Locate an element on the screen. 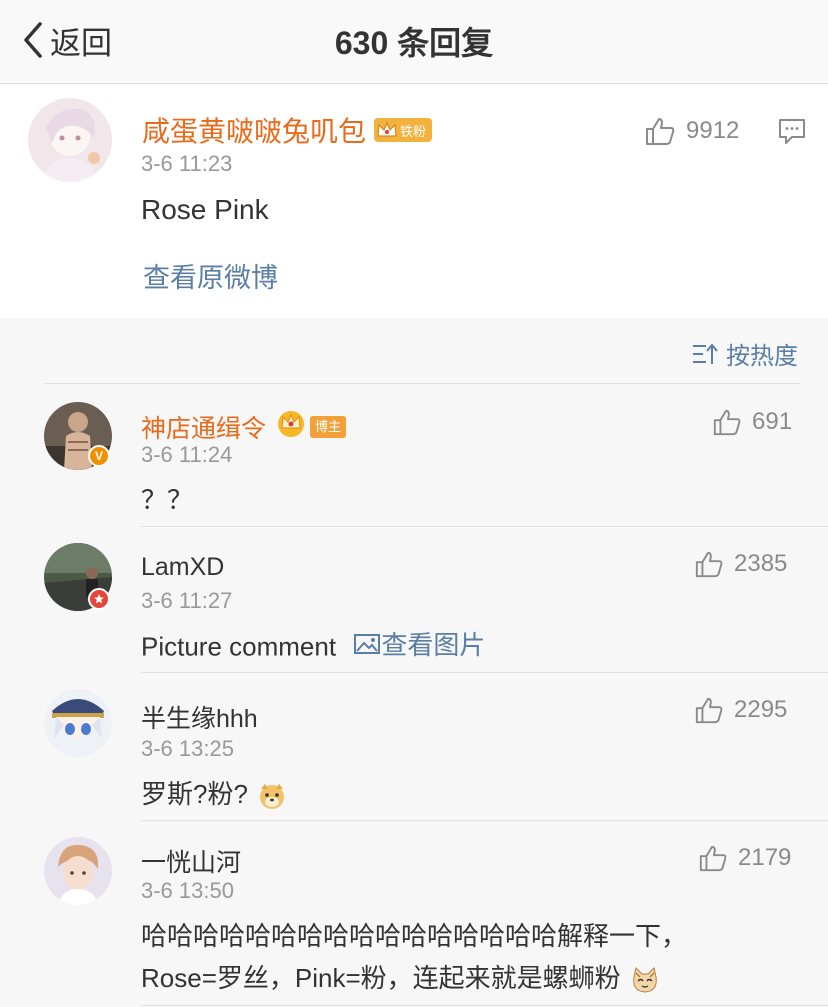 The image size is (828, 1007). view-image-label: 查看图片 is located at coordinates (433, 645).